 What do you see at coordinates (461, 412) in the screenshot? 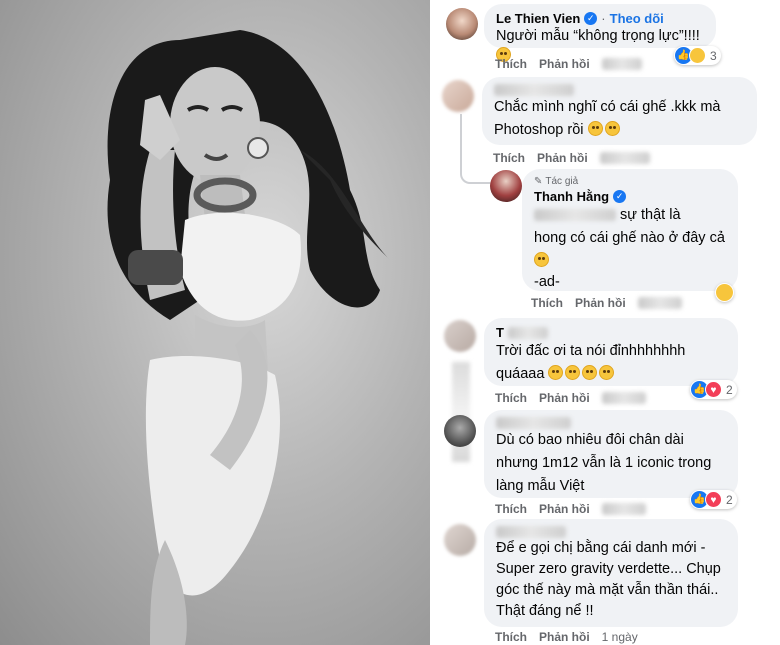
I see `blurred-sidebar-strip` at bounding box center [461, 412].